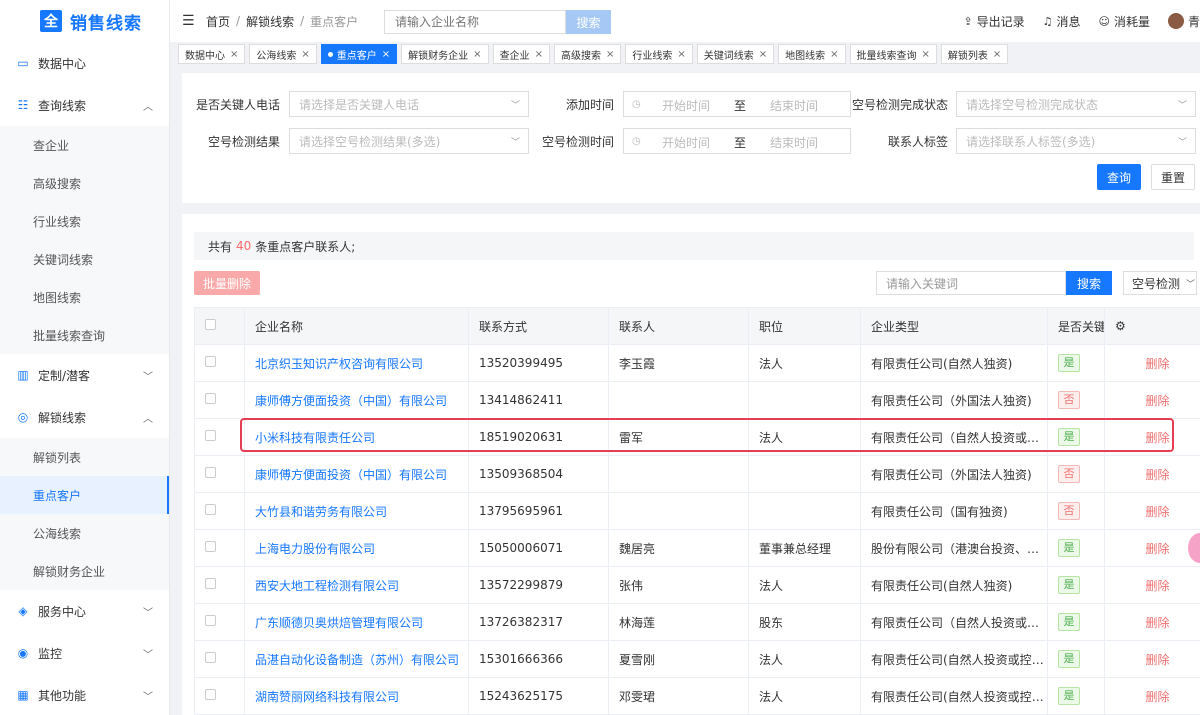 Image resolution: width=1200 pixels, height=715 pixels. I want to click on reset-button: 重置, so click(1173, 177).